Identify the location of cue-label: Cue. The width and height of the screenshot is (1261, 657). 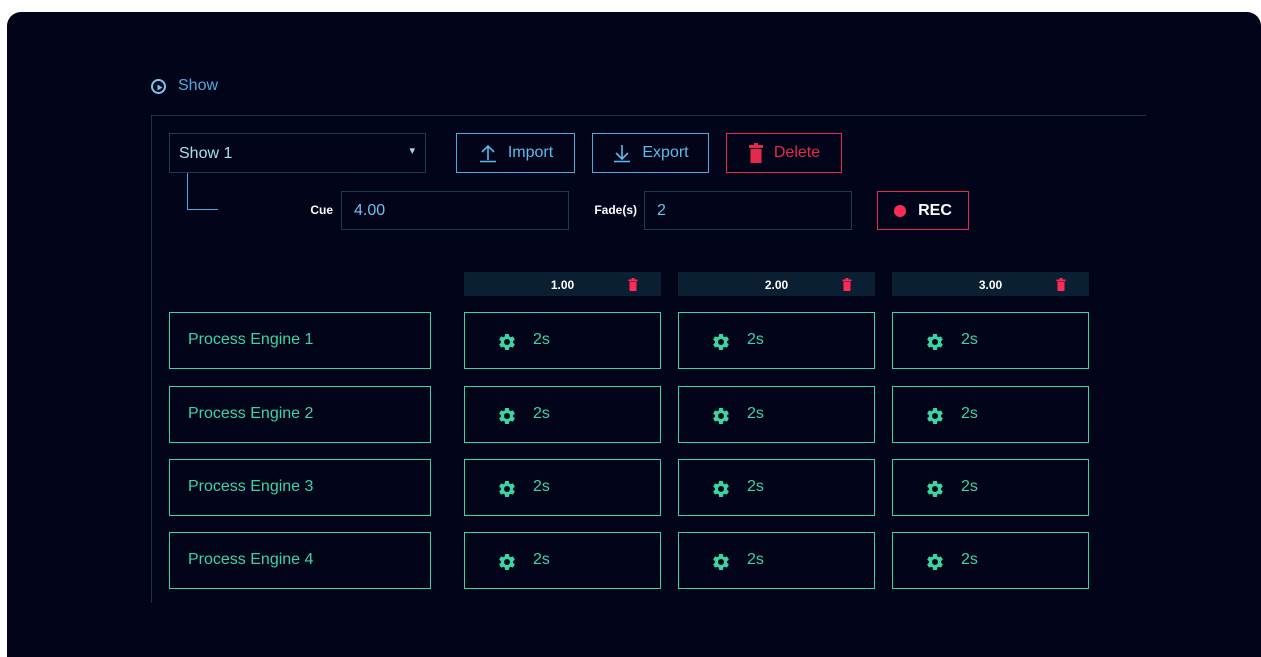
(321, 210).